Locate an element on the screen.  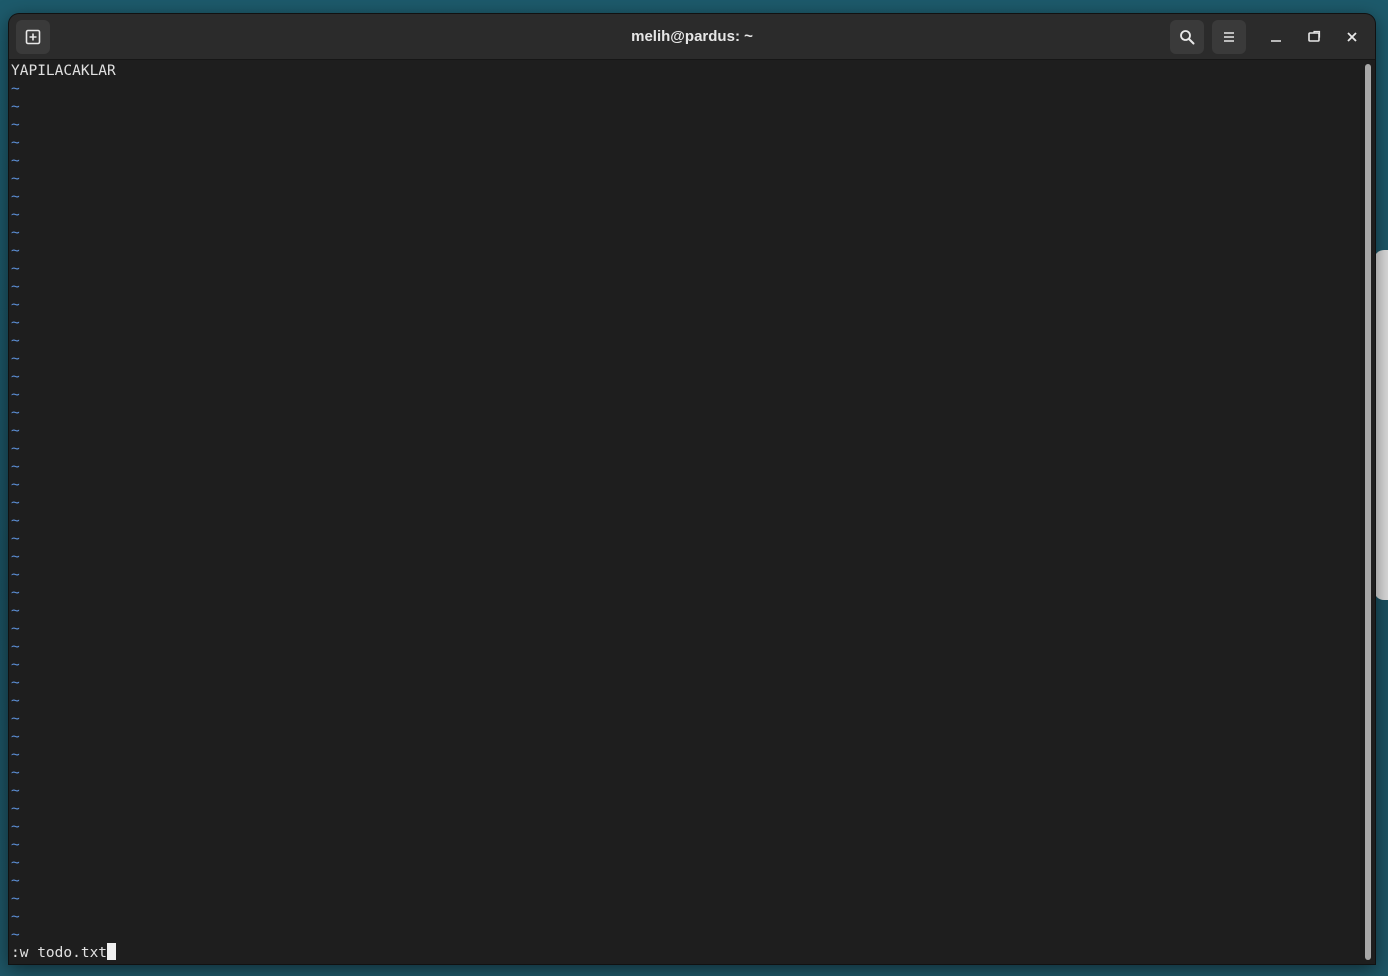
maximize-button is located at coordinates (1314, 37).